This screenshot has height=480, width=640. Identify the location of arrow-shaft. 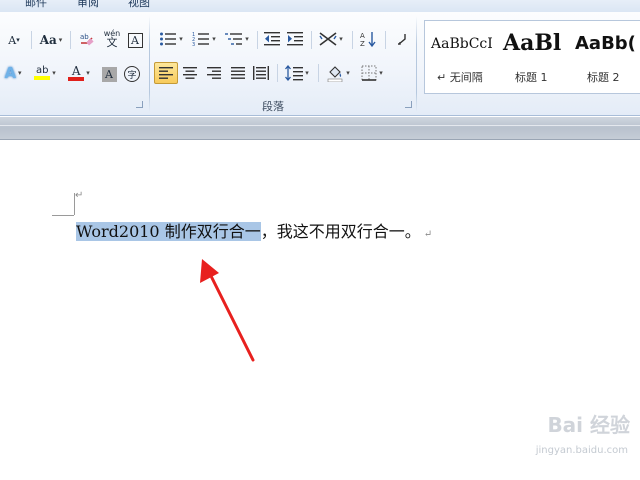
(230, 315).